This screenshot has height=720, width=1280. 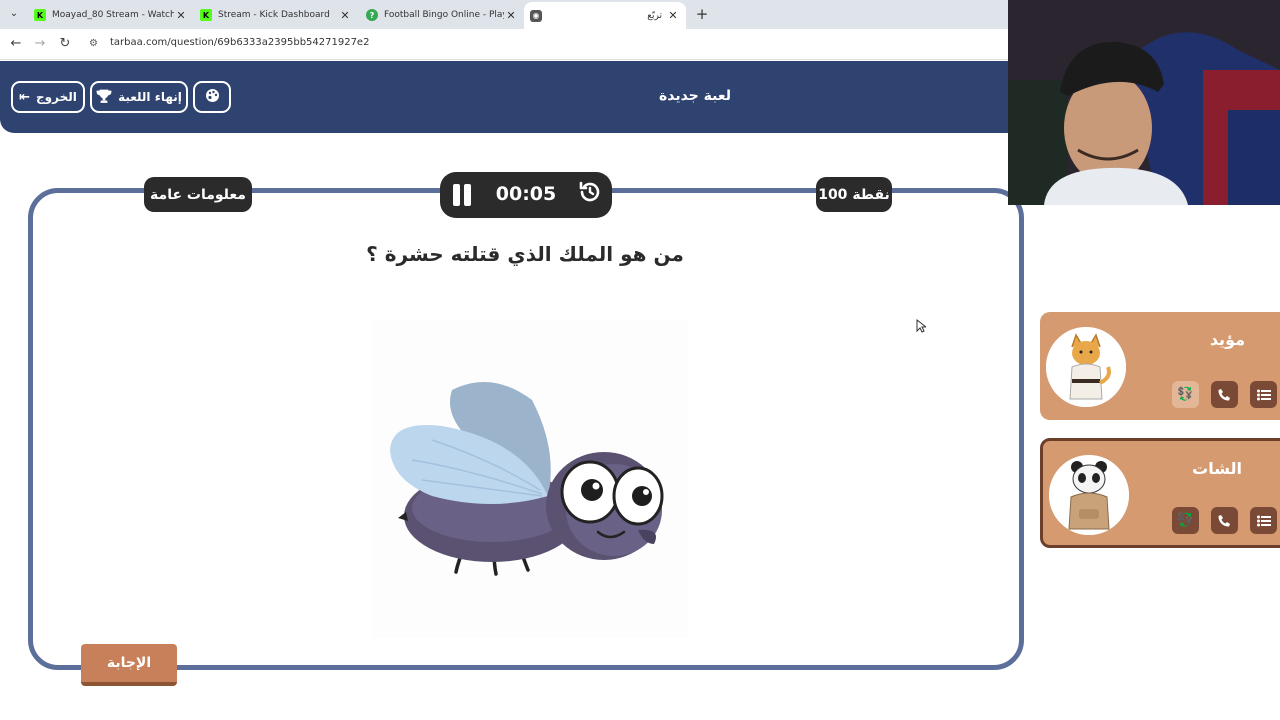 What do you see at coordinates (104, 97) in the screenshot?
I see `trophy-icon` at bounding box center [104, 97].